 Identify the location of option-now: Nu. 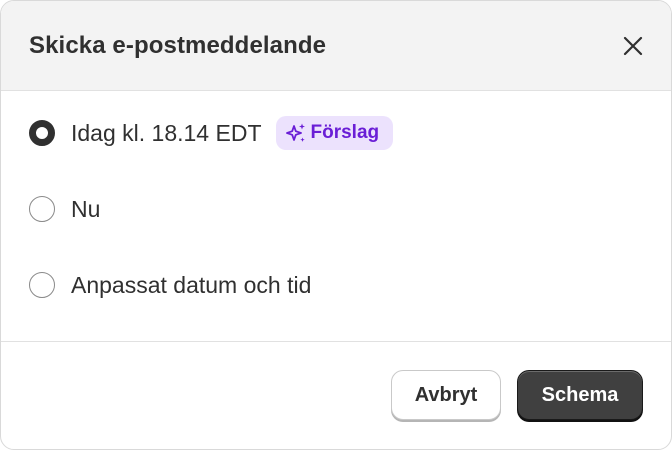
(336, 209).